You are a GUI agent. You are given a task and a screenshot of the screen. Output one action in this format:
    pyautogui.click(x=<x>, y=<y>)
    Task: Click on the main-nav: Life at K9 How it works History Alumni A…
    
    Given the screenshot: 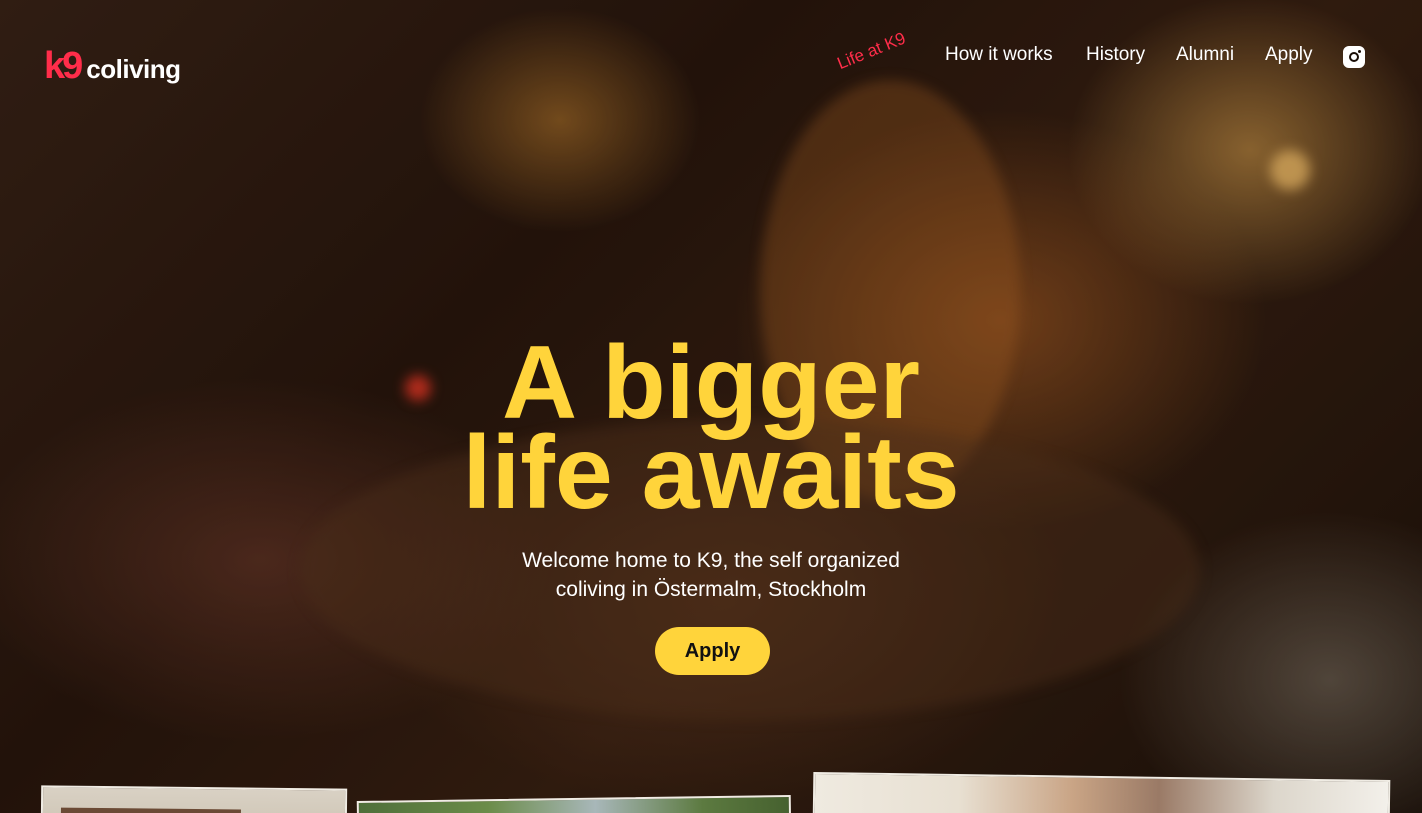 What is the action you would take?
    pyautogui.click(x=1107, y=51)
    